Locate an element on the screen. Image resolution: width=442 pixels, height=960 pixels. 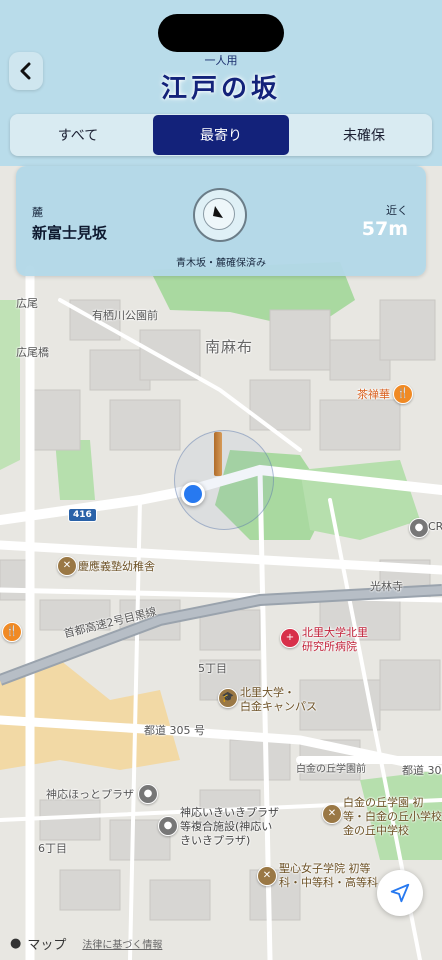
facility-icon: ● is located at coordinates (148, 794).